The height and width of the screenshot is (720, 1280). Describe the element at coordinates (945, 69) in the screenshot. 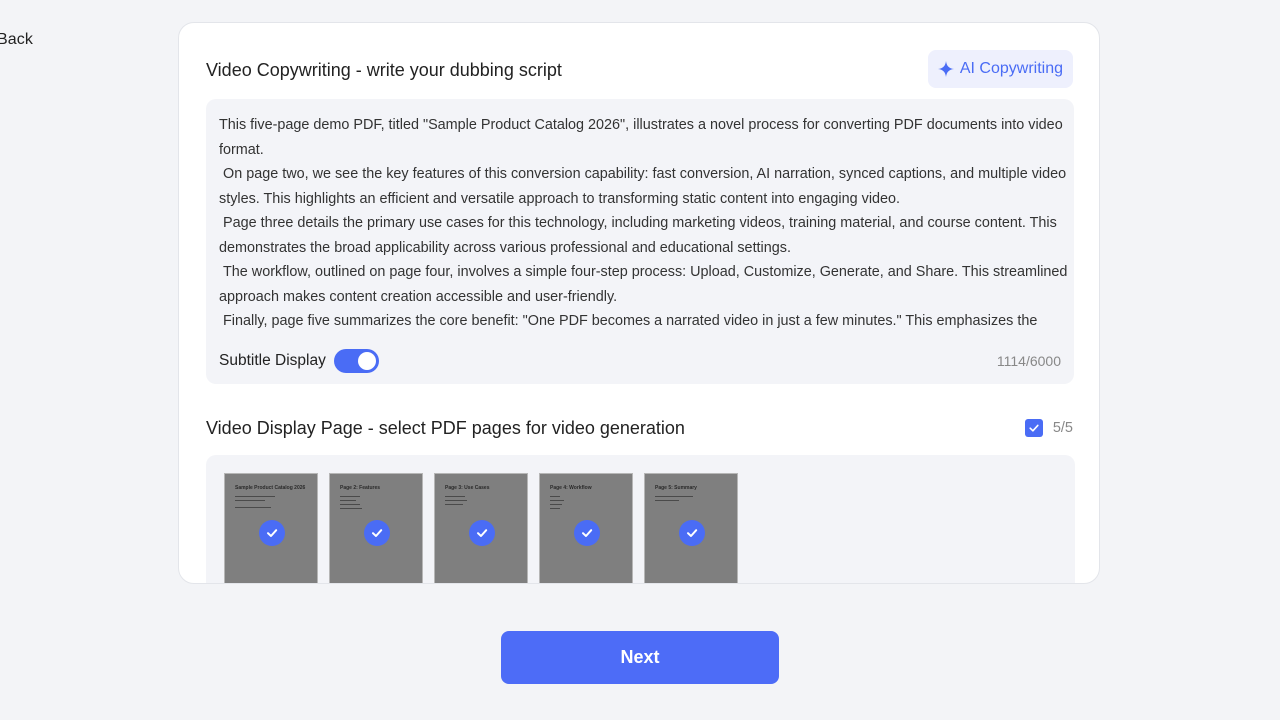

I see `sparkle-icon` at that location.